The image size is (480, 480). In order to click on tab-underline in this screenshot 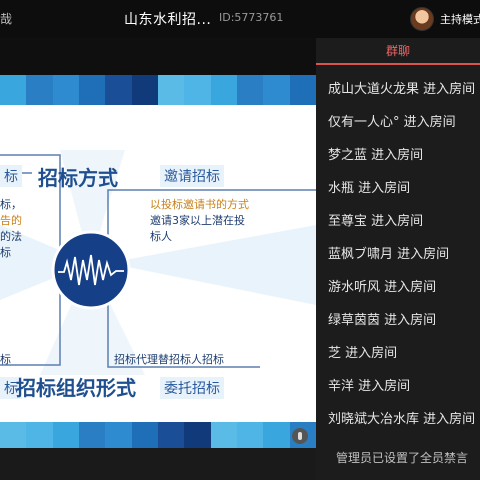, I will do `click(398, 64)`.